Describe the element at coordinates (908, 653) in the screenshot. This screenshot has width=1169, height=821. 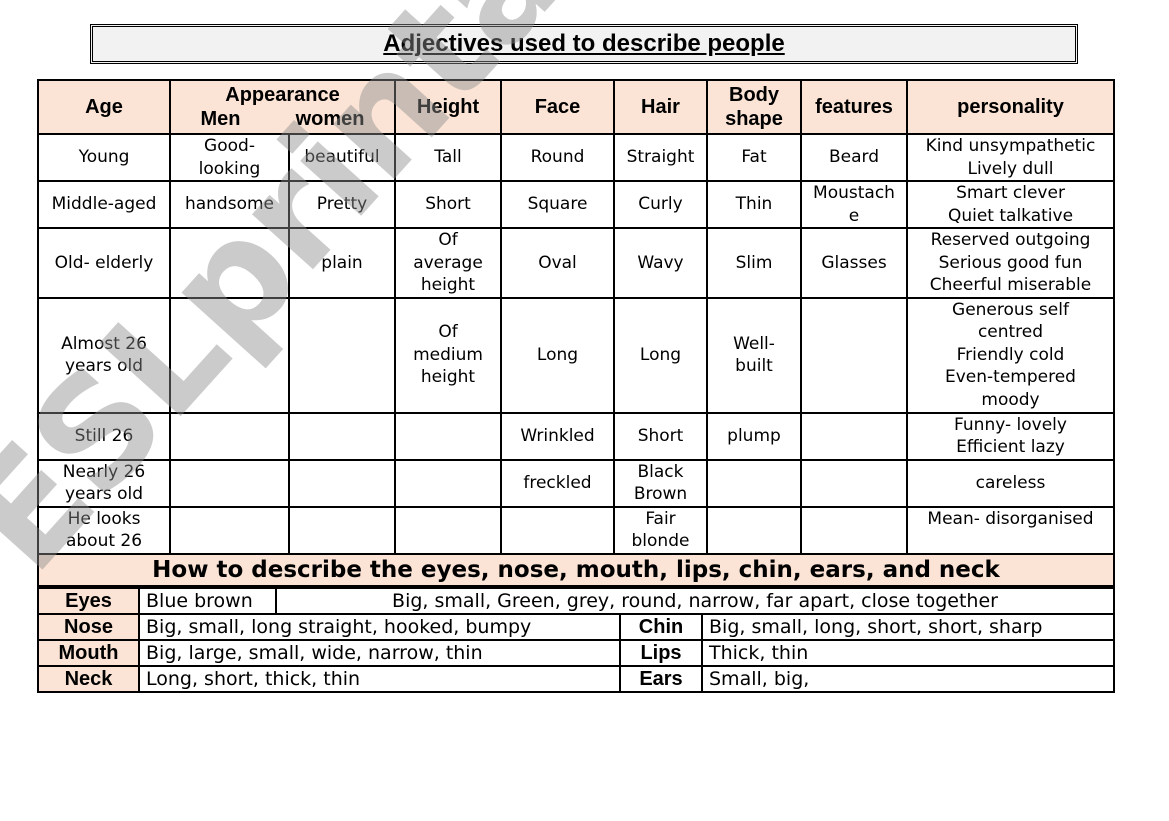
I see `lips-adjectives: Thick, thin` at that location.